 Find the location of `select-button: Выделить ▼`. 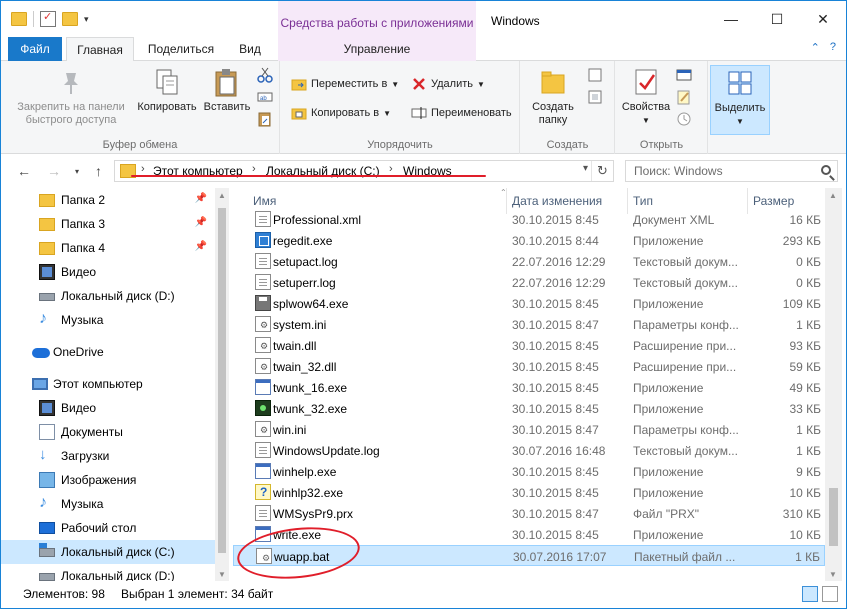

select-button: Выделить ▼ is located at coordinates (740, 100).